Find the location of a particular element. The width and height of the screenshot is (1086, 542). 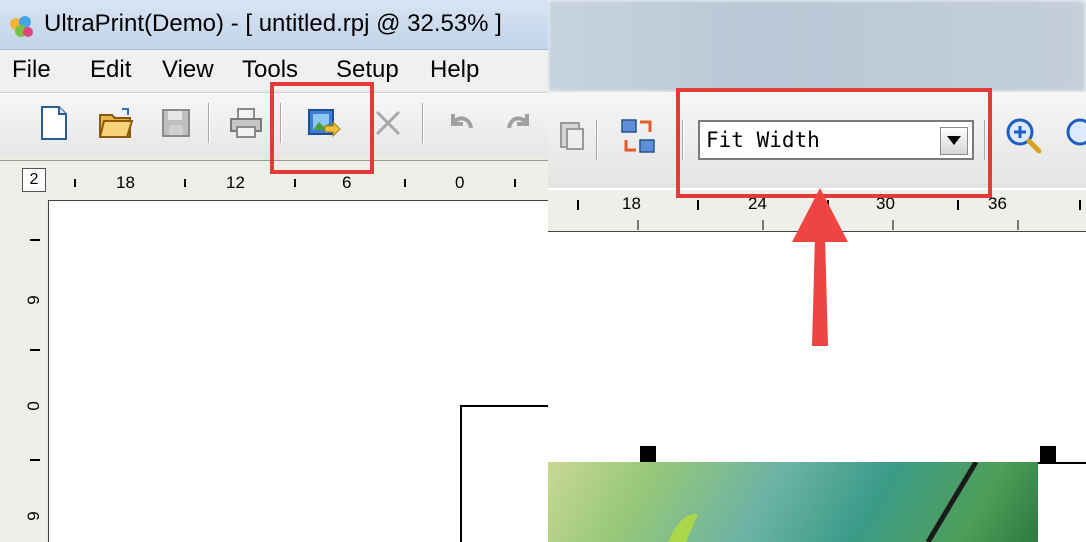

open-folder-icon is located at coordinates (116, 123).